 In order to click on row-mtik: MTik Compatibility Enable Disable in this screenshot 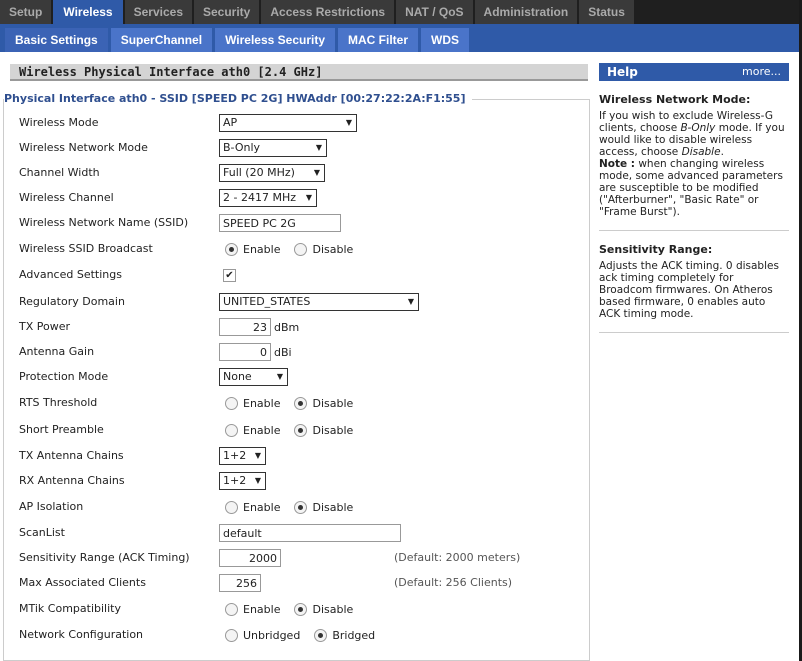, I will do `click(299, 609)`.